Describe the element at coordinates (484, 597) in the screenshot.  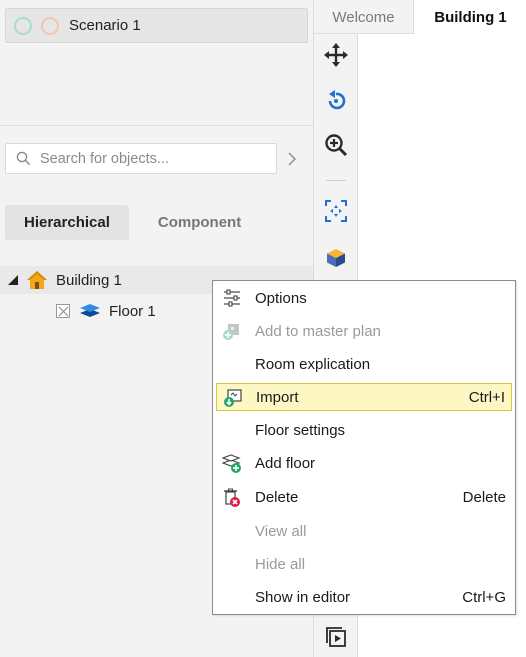
I see `menu-item-shortcut: Ctrl+G` at that location.